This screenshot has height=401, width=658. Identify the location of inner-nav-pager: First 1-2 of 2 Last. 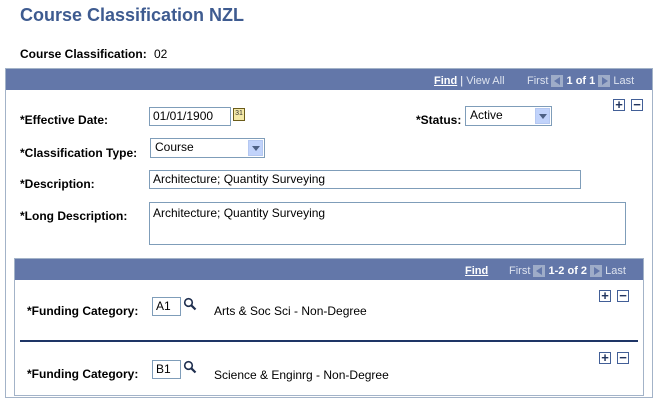
(567, 271).